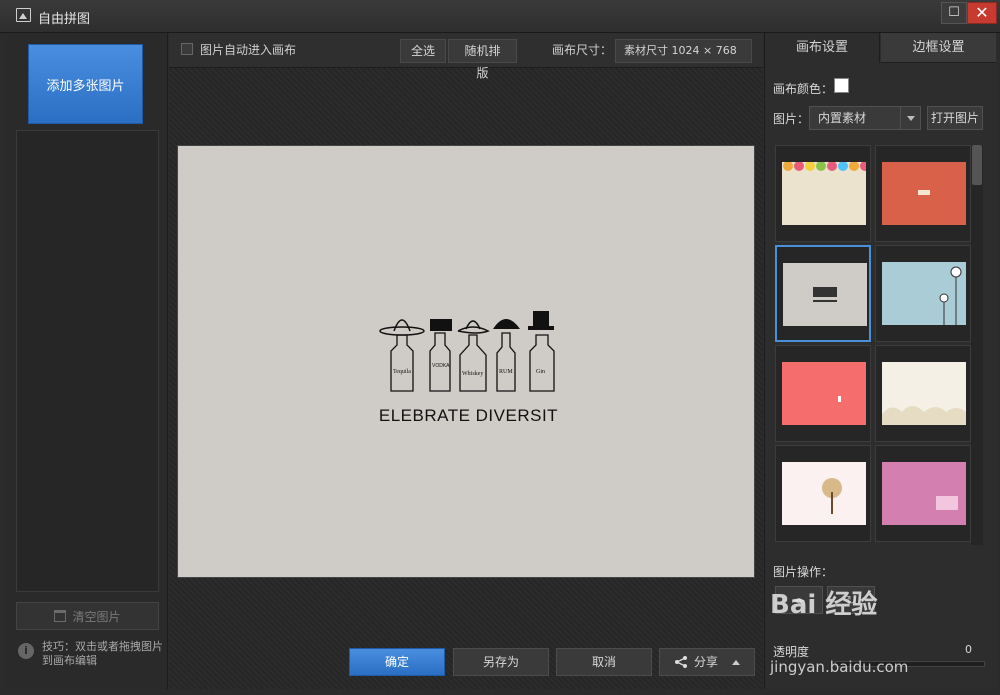 This screenshot has width=1000, height=695. What do you see at coordinates (954, 13) in the screenshot?
I see `maximize-button: ☐` at bounding box center [954, 13].